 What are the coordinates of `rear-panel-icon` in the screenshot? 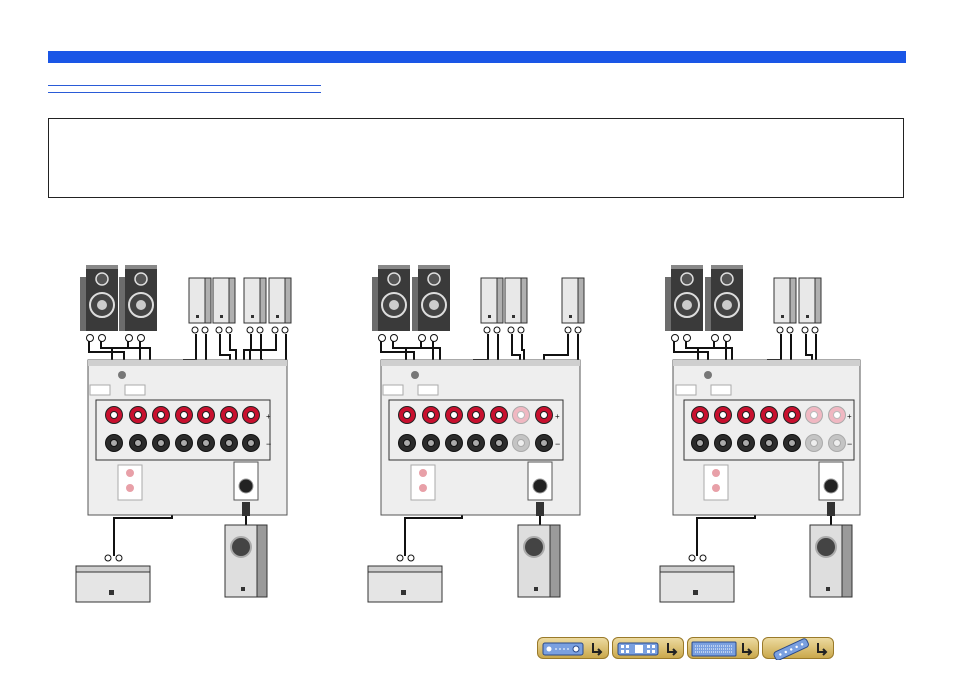 It's located at (647, 649).